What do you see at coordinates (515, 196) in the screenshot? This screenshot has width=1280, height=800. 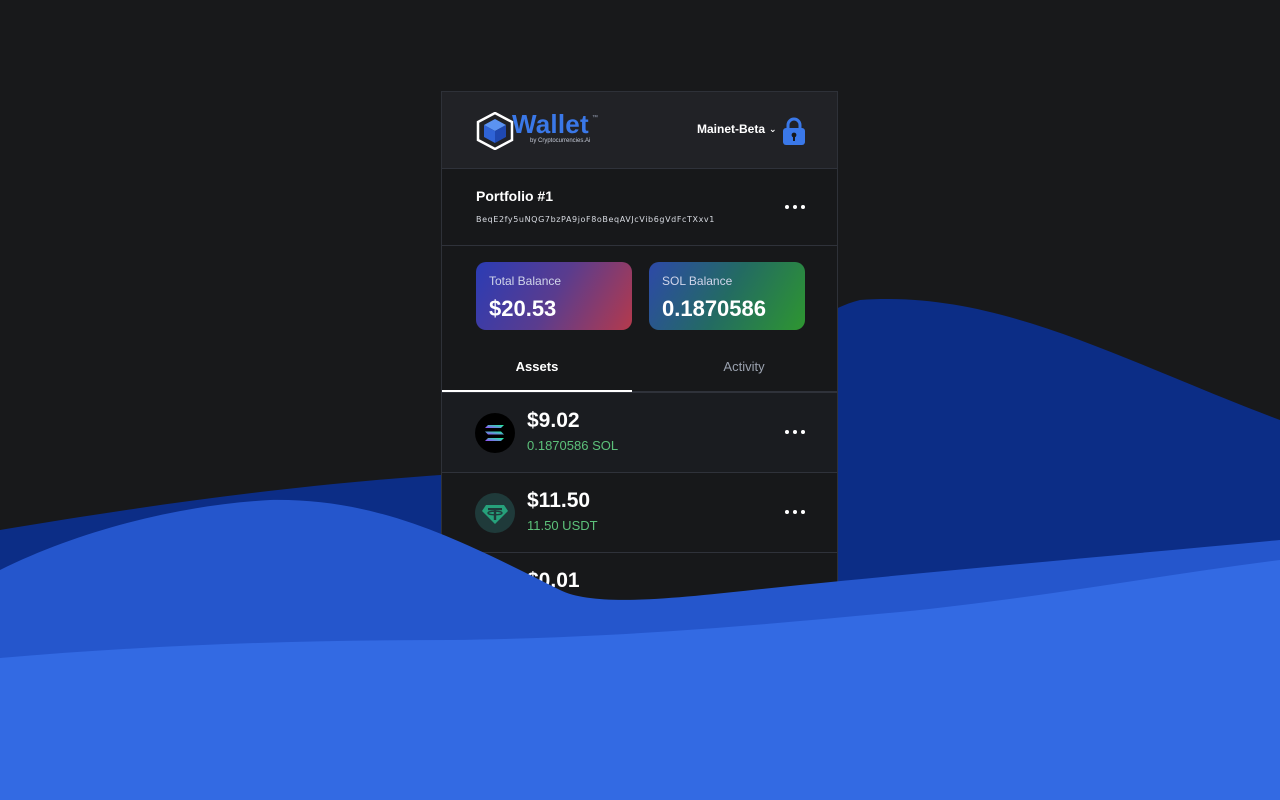 I see `portfolio-name: Portfolio #1` at bounding box center [515, 196].